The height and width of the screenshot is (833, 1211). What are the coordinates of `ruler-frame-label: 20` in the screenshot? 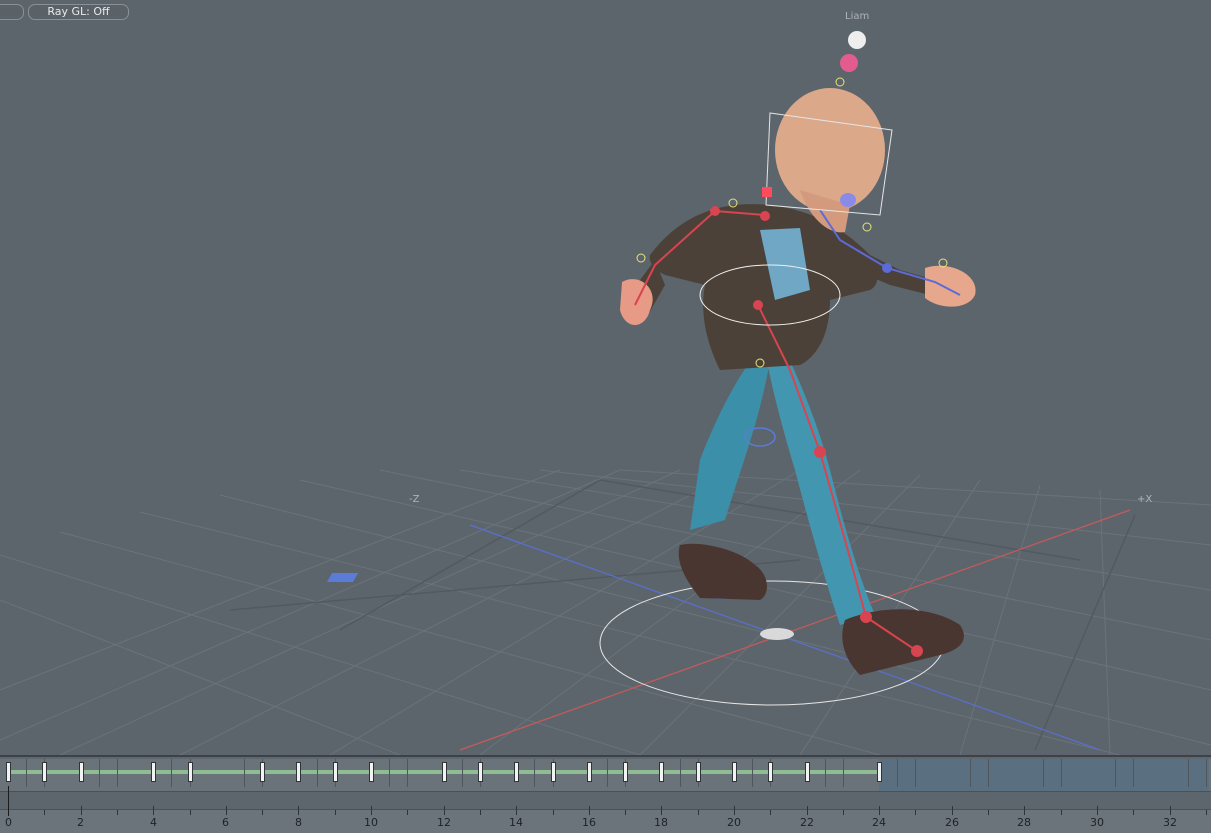 It's located at (734, 822).